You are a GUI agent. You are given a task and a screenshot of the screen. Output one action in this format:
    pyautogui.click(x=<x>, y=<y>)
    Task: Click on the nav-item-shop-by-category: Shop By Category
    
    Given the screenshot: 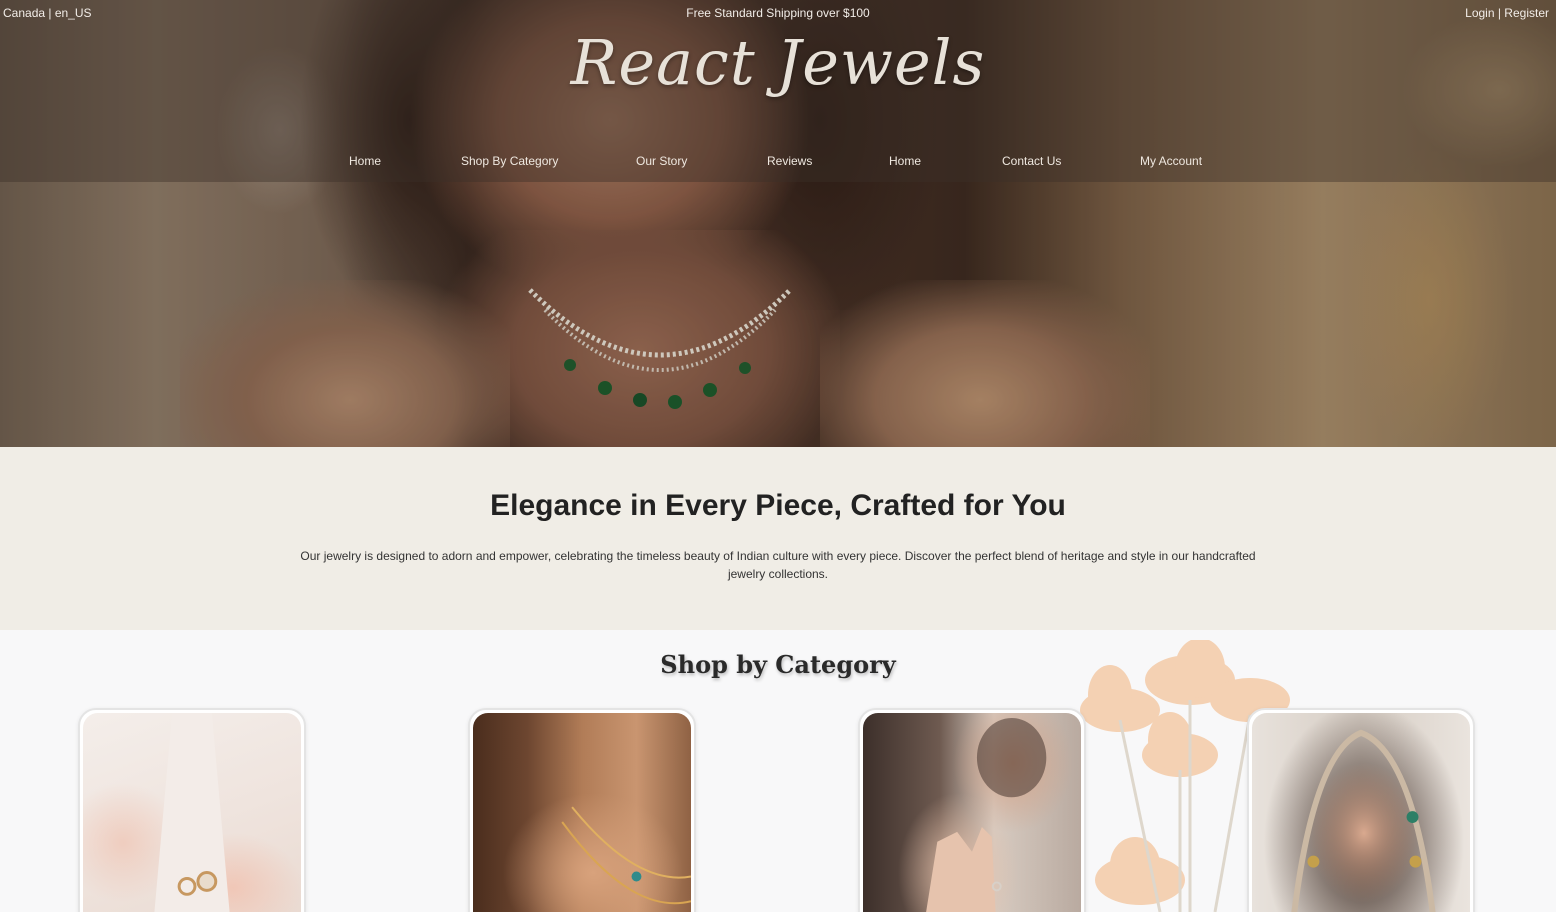 What is the action you would take?
    pyautogui.click(x=509, y=161)
    